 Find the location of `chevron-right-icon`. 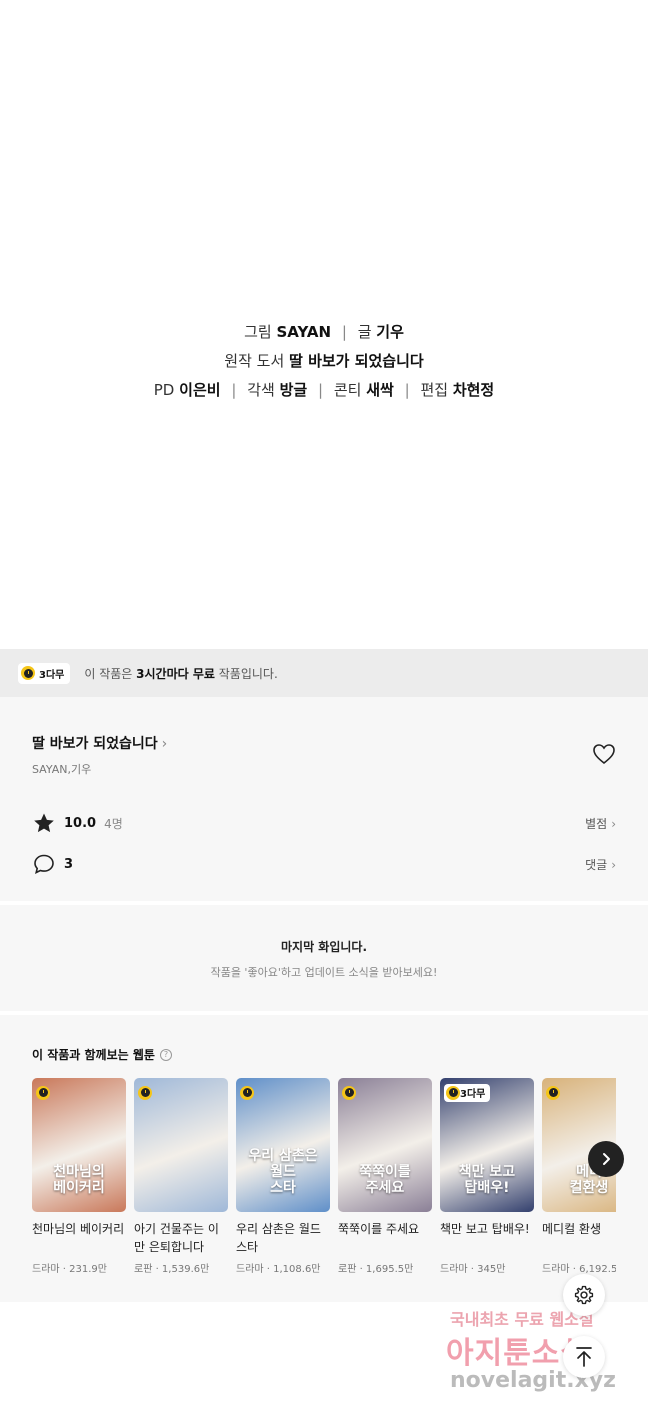

chevron-right-icon is located at coordinates (606, 1159).